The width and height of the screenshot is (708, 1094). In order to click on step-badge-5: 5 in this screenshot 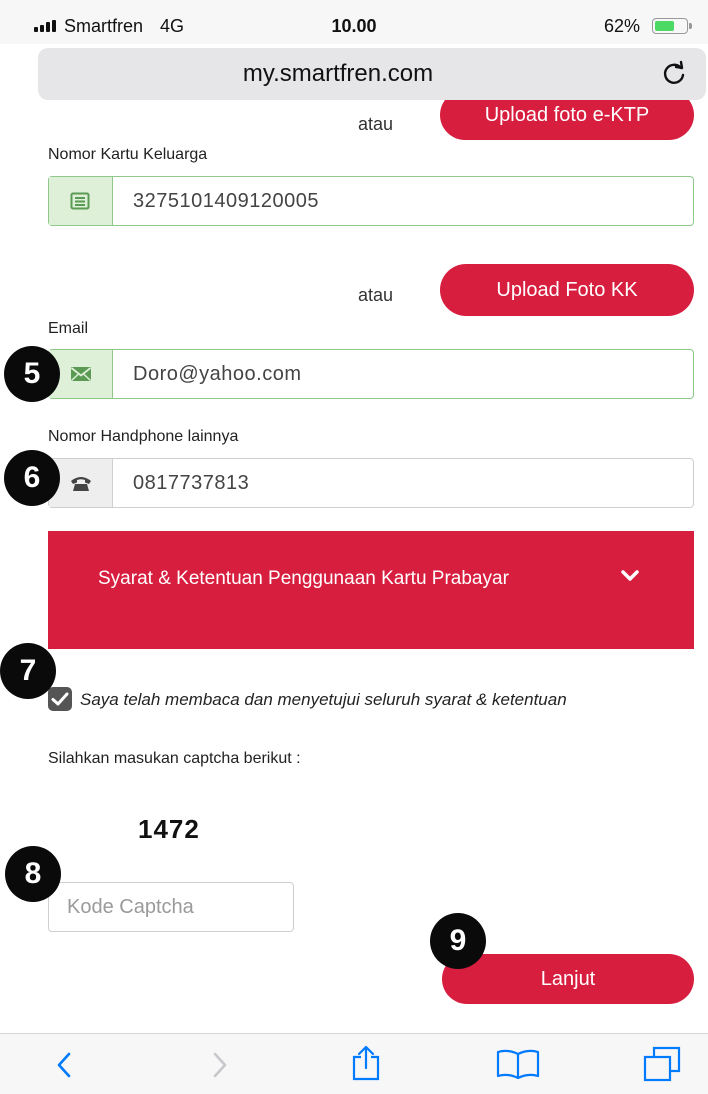, I will do `click(32, 374)`.